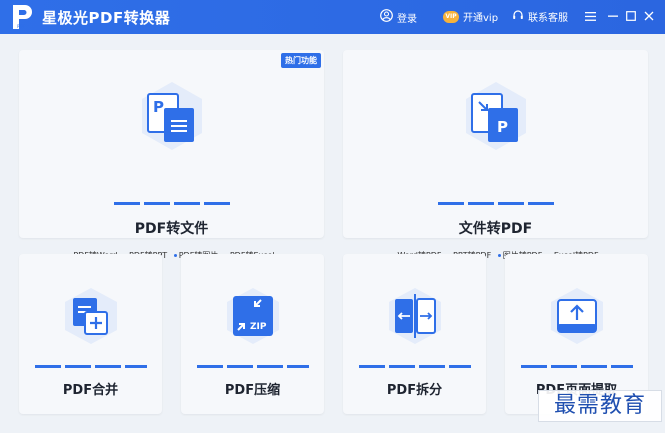 Image resolution: width=665 pixels, height=433 pixels. Describe the element at coordinates (451, 16) in the screenshot. I see `vip-badge-icon: VIP` at that location.